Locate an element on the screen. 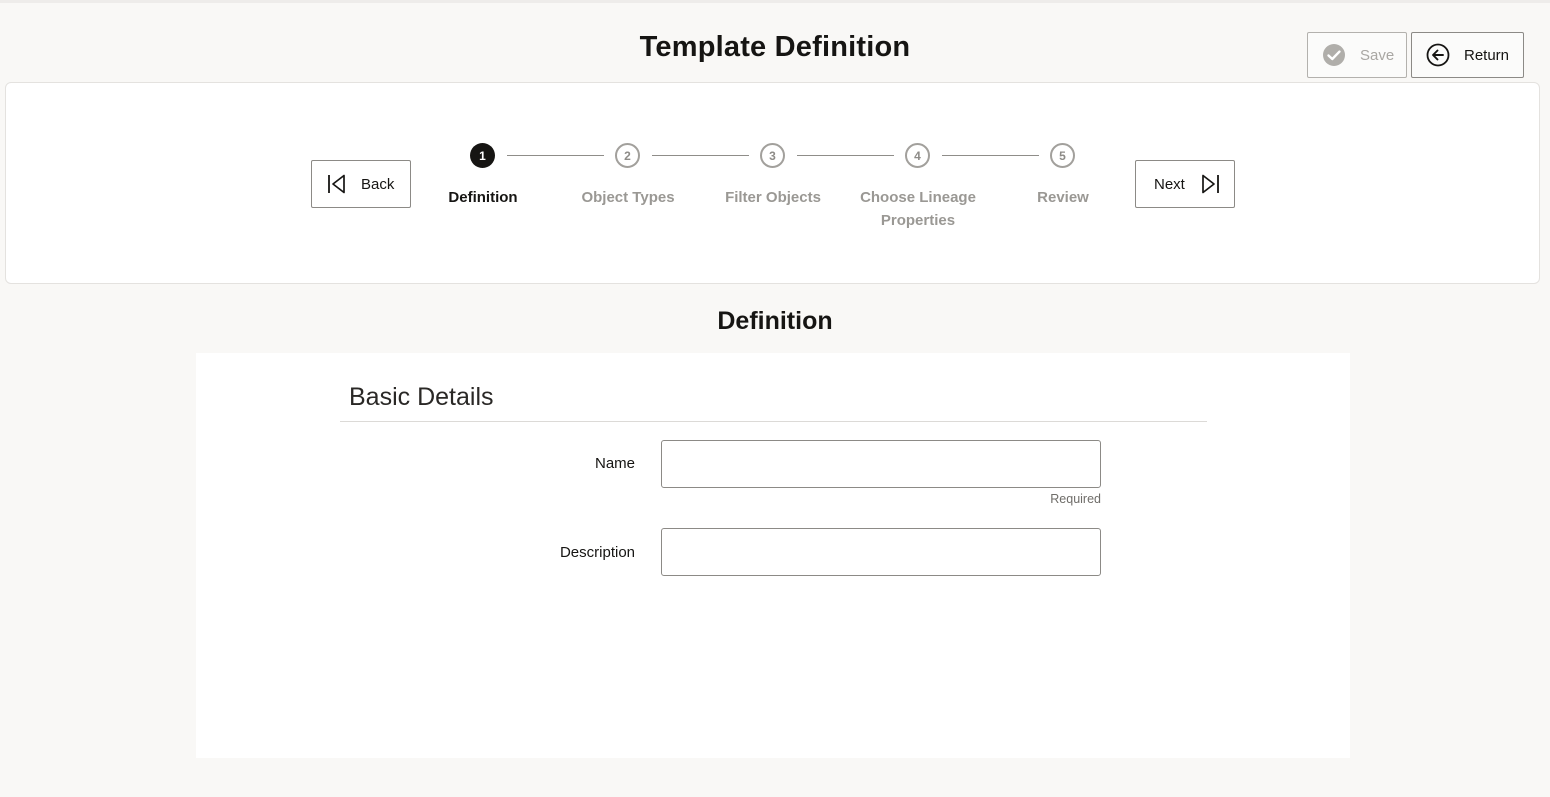 The width and height of the screenshot is (1550, 797). step-5-label: Review is located at coordinates (1063, 197).